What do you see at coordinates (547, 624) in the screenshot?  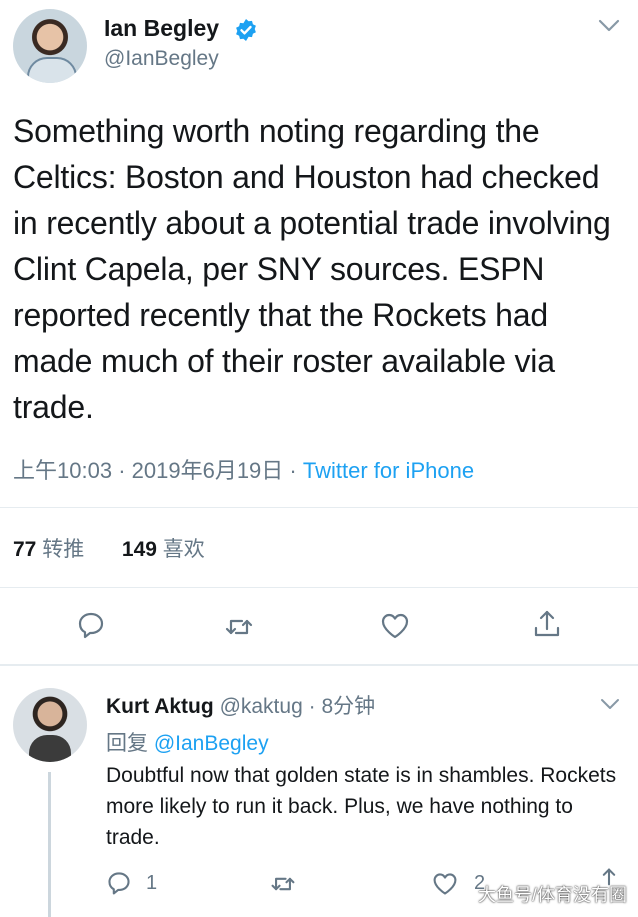 I see `share-icon` at bounding box center [547, 624].